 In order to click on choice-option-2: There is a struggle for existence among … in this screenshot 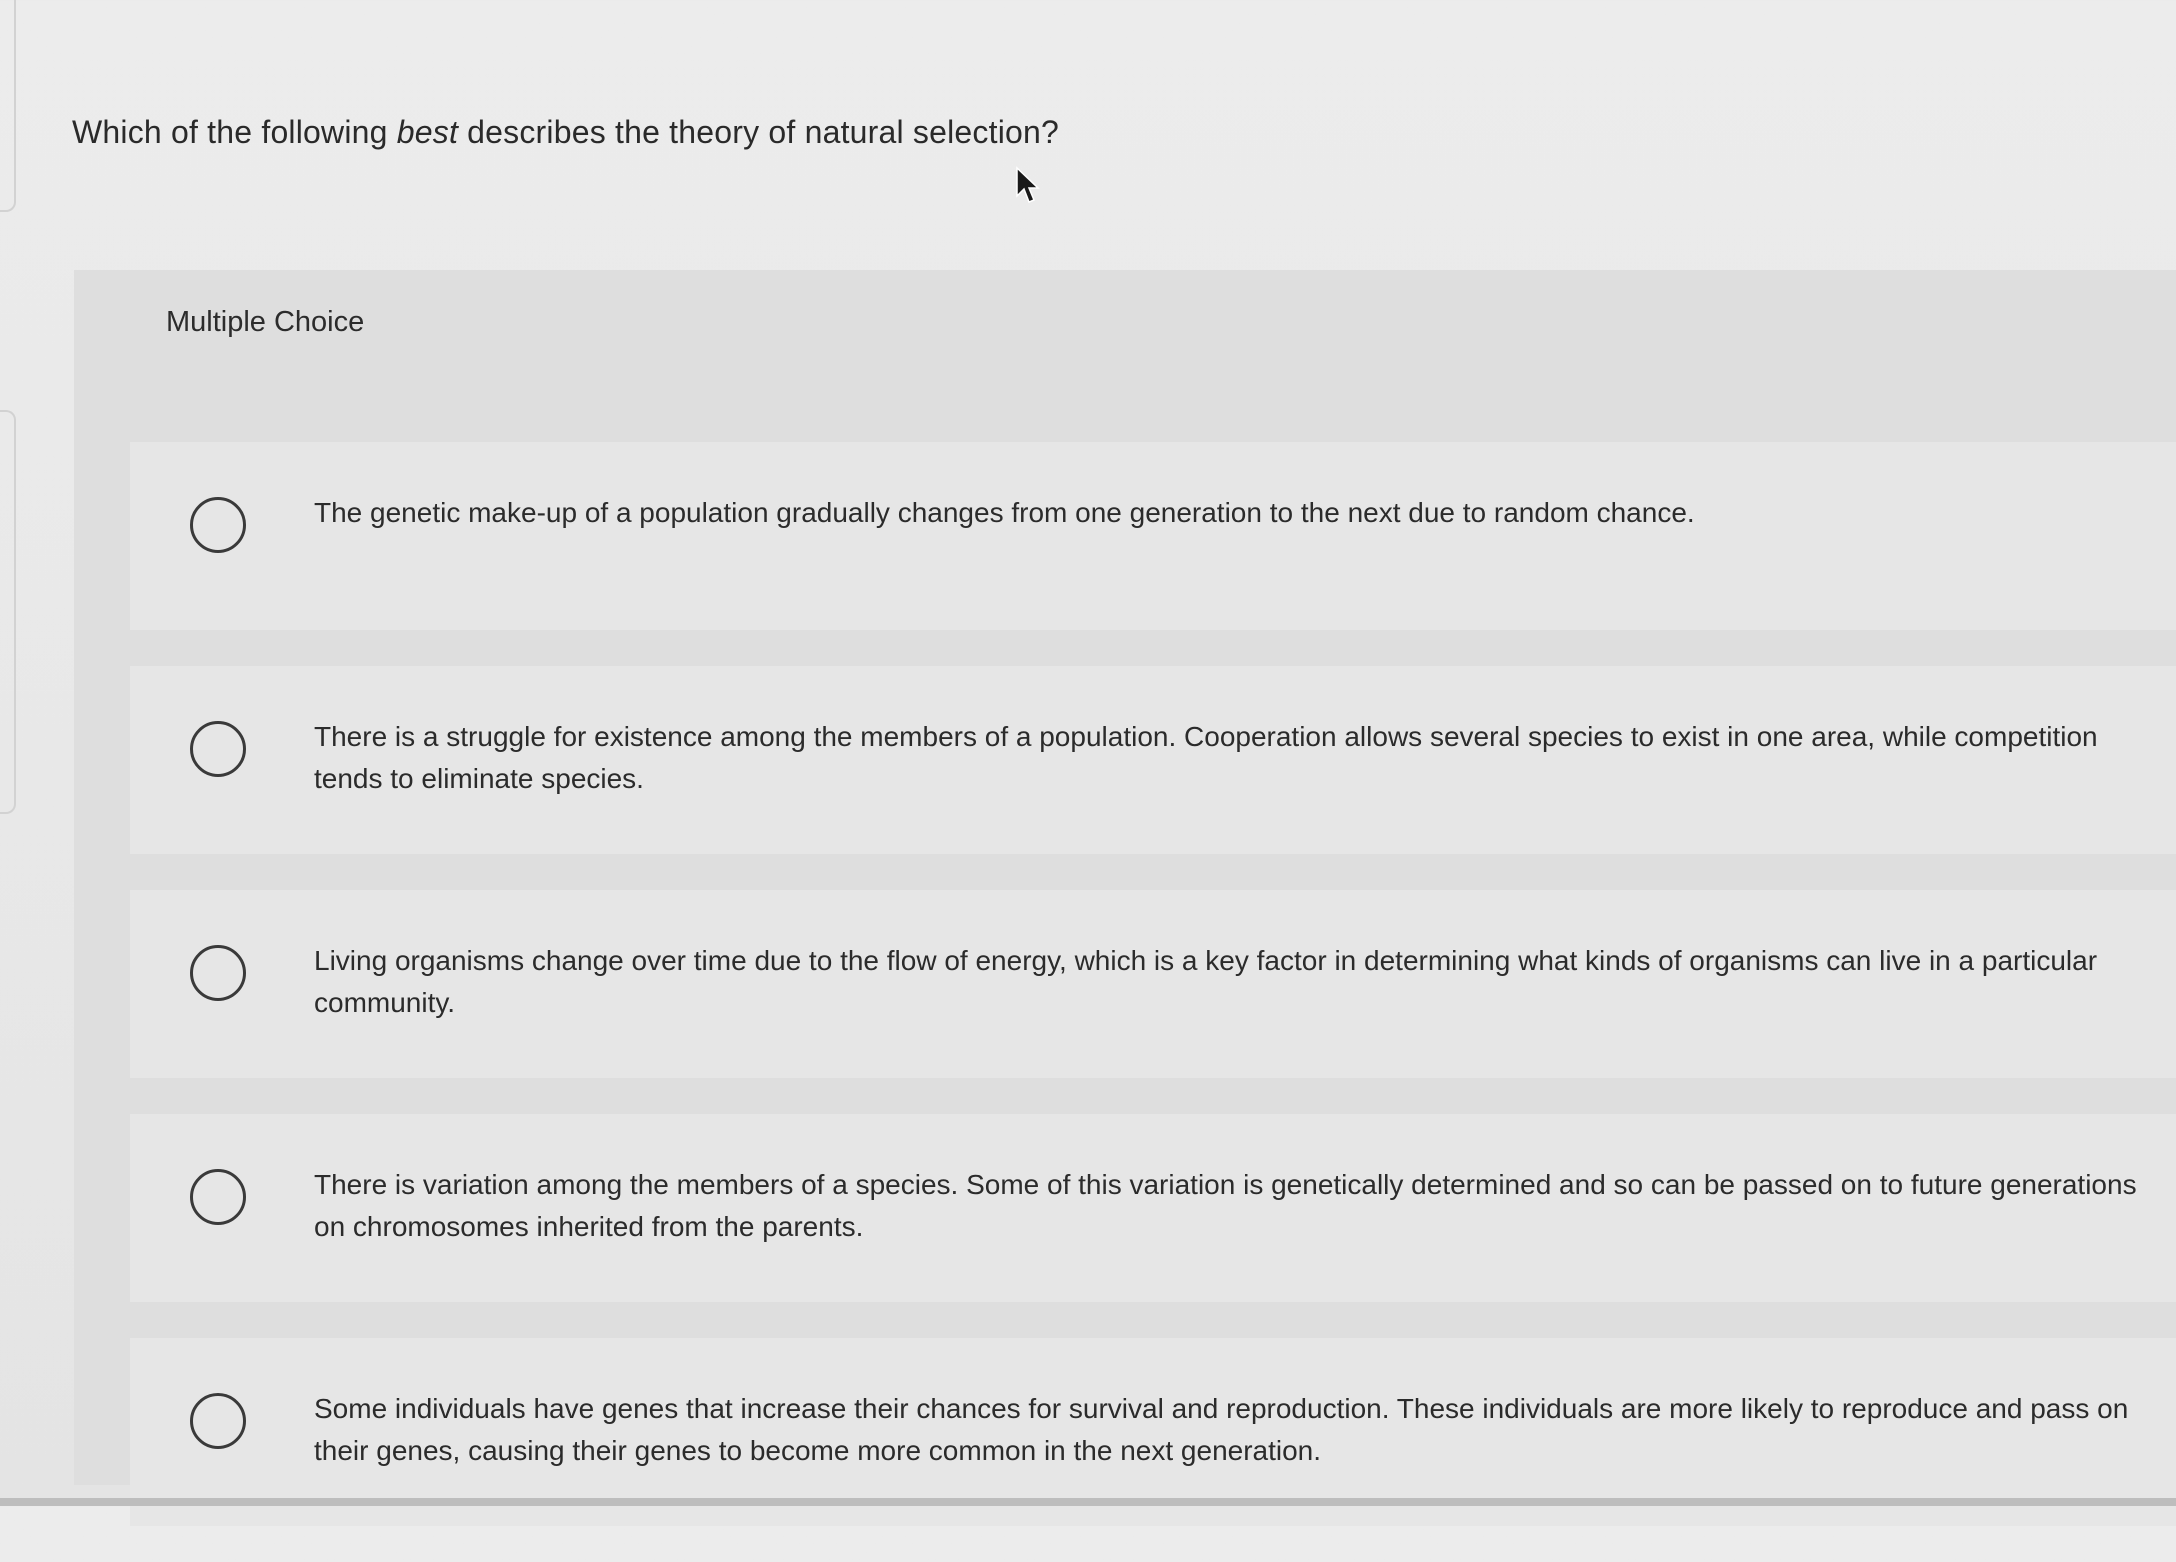, I will do `click(1153, 760)`.